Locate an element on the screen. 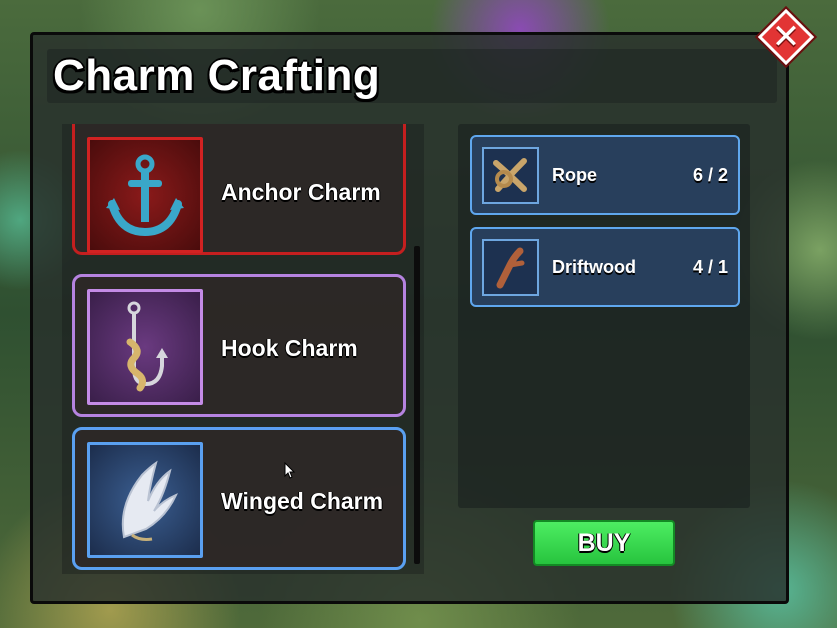 This screenshot has height=628, width=837. requirement-name: Rope is located at coordinates (574, 175).